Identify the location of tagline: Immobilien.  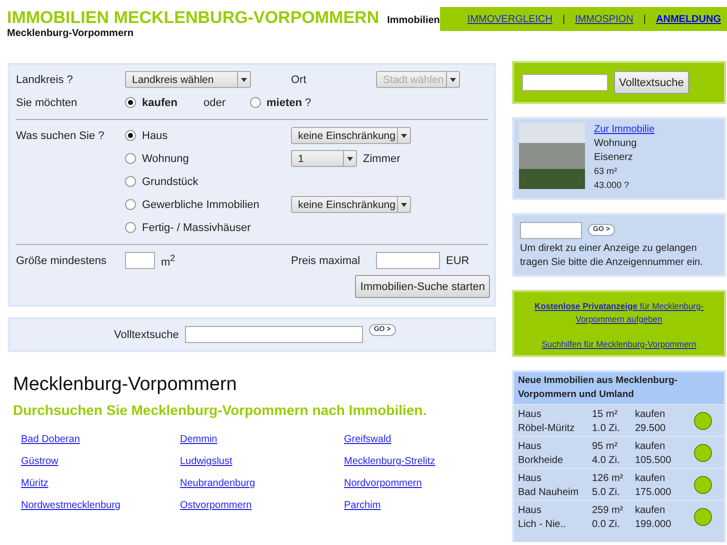
(413, 20).